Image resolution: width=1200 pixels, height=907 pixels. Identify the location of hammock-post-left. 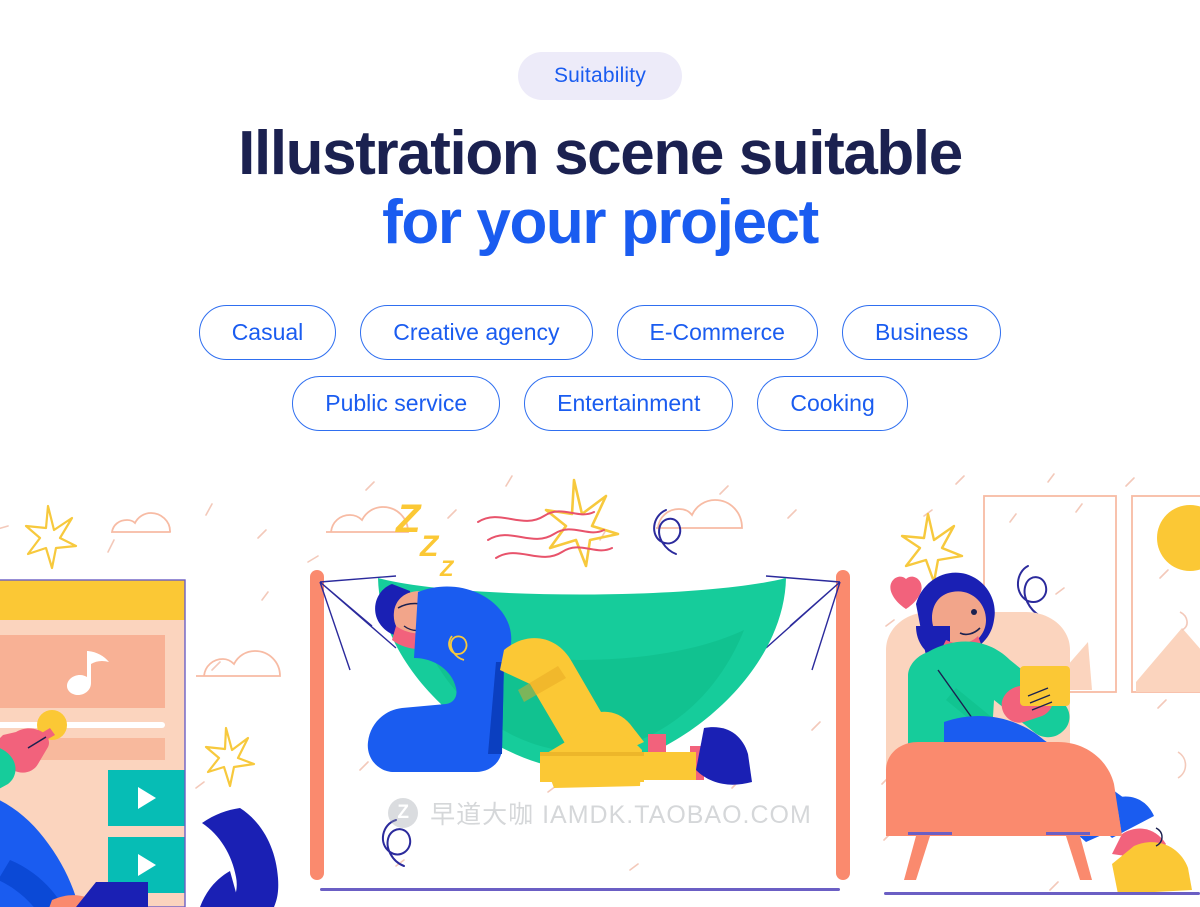
(317, 725).